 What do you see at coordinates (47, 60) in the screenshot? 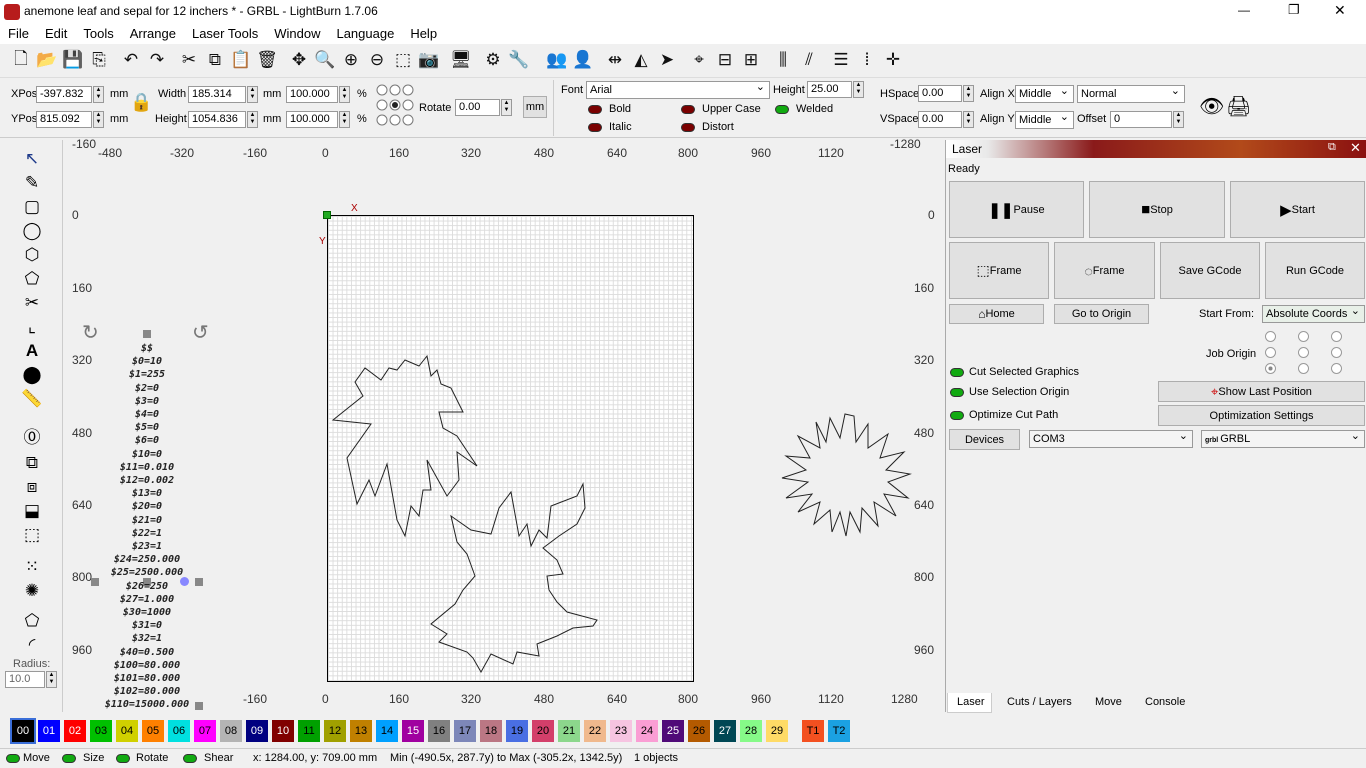
I see `open-folder-icon: 📂` at bounding box center [47, 60].